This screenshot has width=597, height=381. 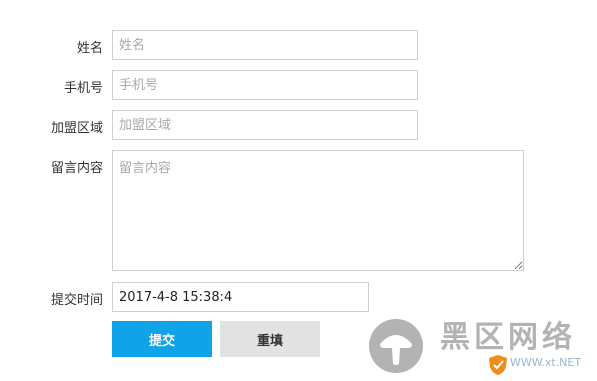 I want to click on region-label: 加盟区域, so click(x=76, y=128).